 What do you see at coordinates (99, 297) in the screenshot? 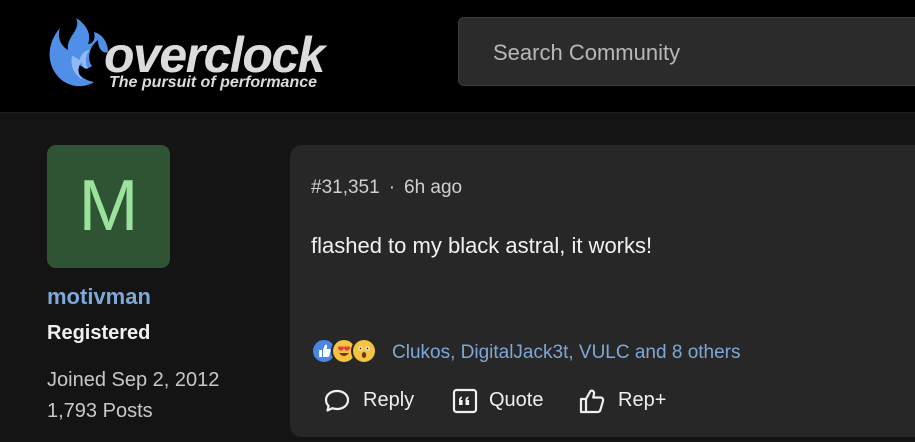
I see `author-username: motivman` at bounding box center [99, 297].